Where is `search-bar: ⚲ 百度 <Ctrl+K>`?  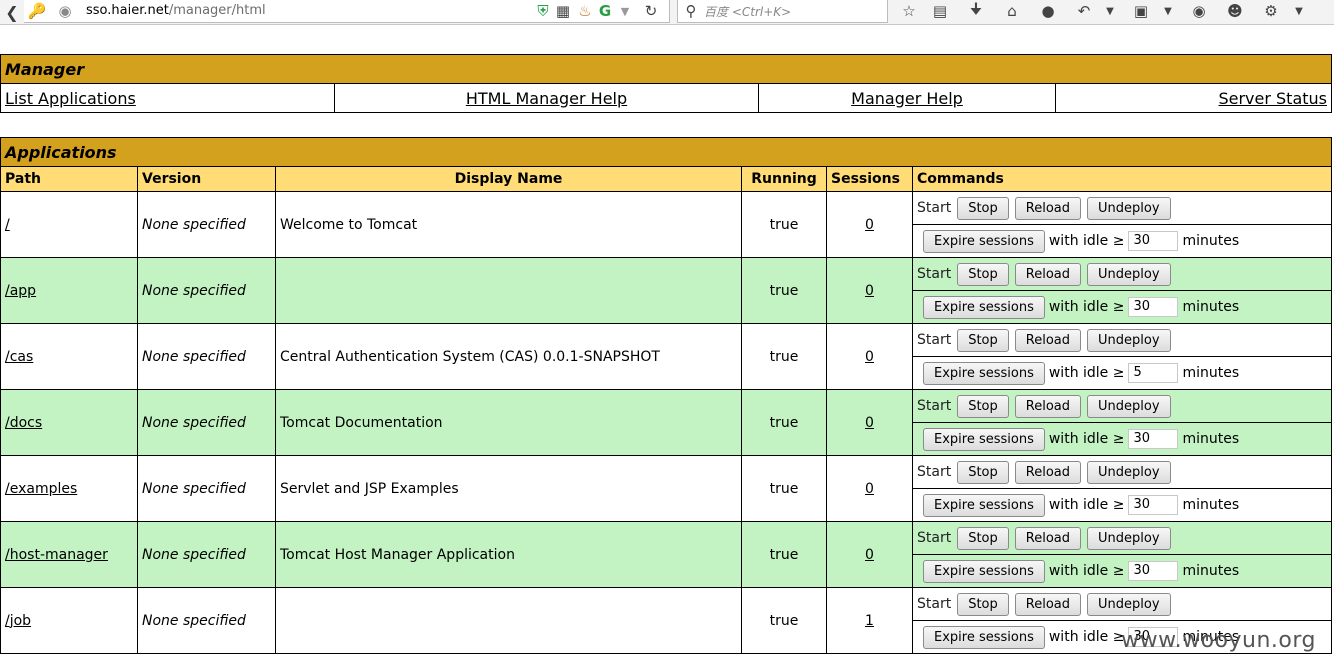 search-bar: ⚲ 百度 <Ctrl+K> is located at coordinates (782, 11).